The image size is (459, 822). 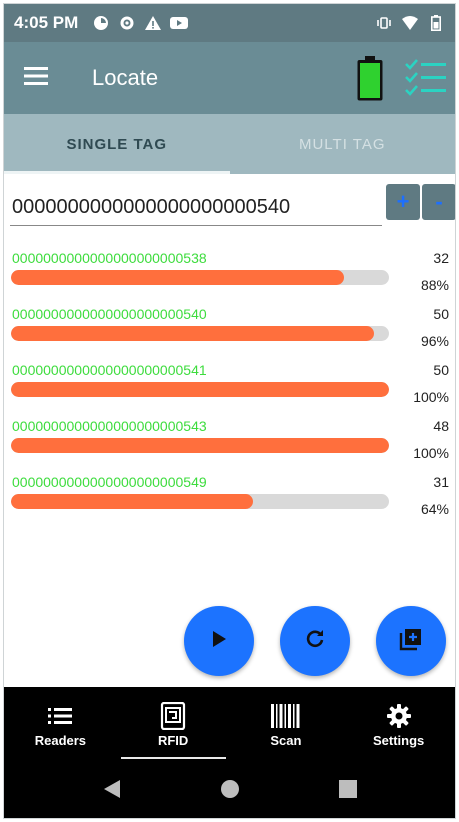 I want to click on list-item: 0000000000000000000000543 48 100%, so click(x=229, y=440).